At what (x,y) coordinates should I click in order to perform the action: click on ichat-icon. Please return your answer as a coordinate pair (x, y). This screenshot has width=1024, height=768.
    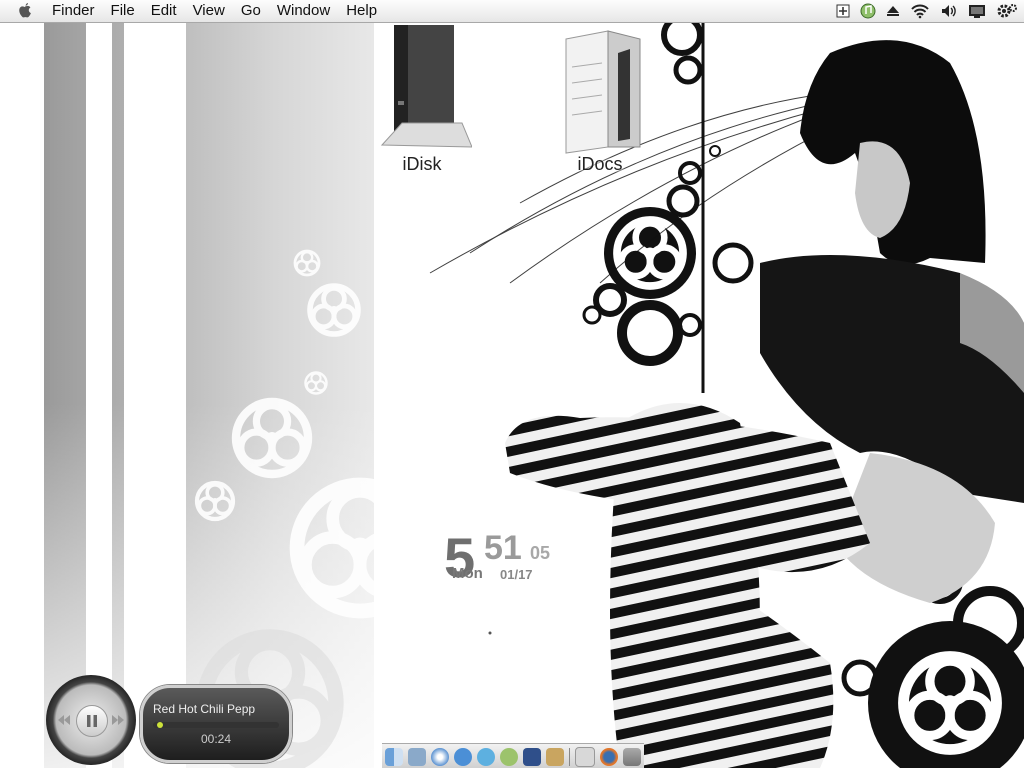
    Looking at the image, I should click on (485, 756).